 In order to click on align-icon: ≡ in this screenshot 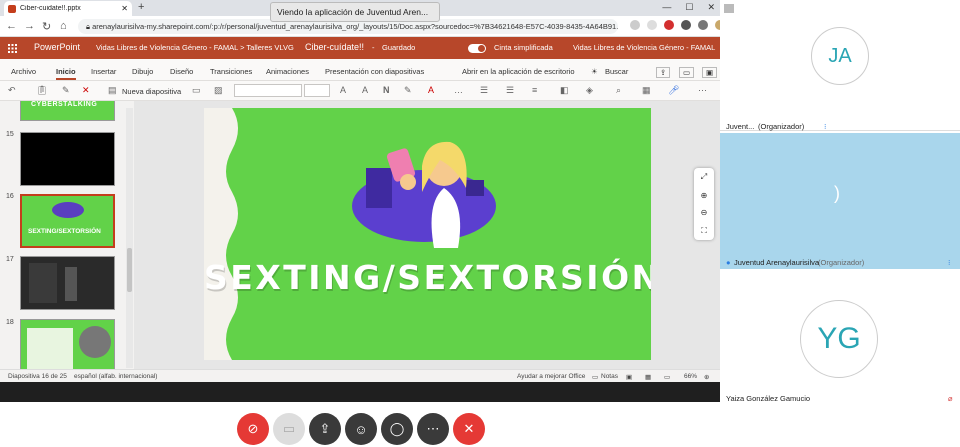, I will do `click(534, 90)`.